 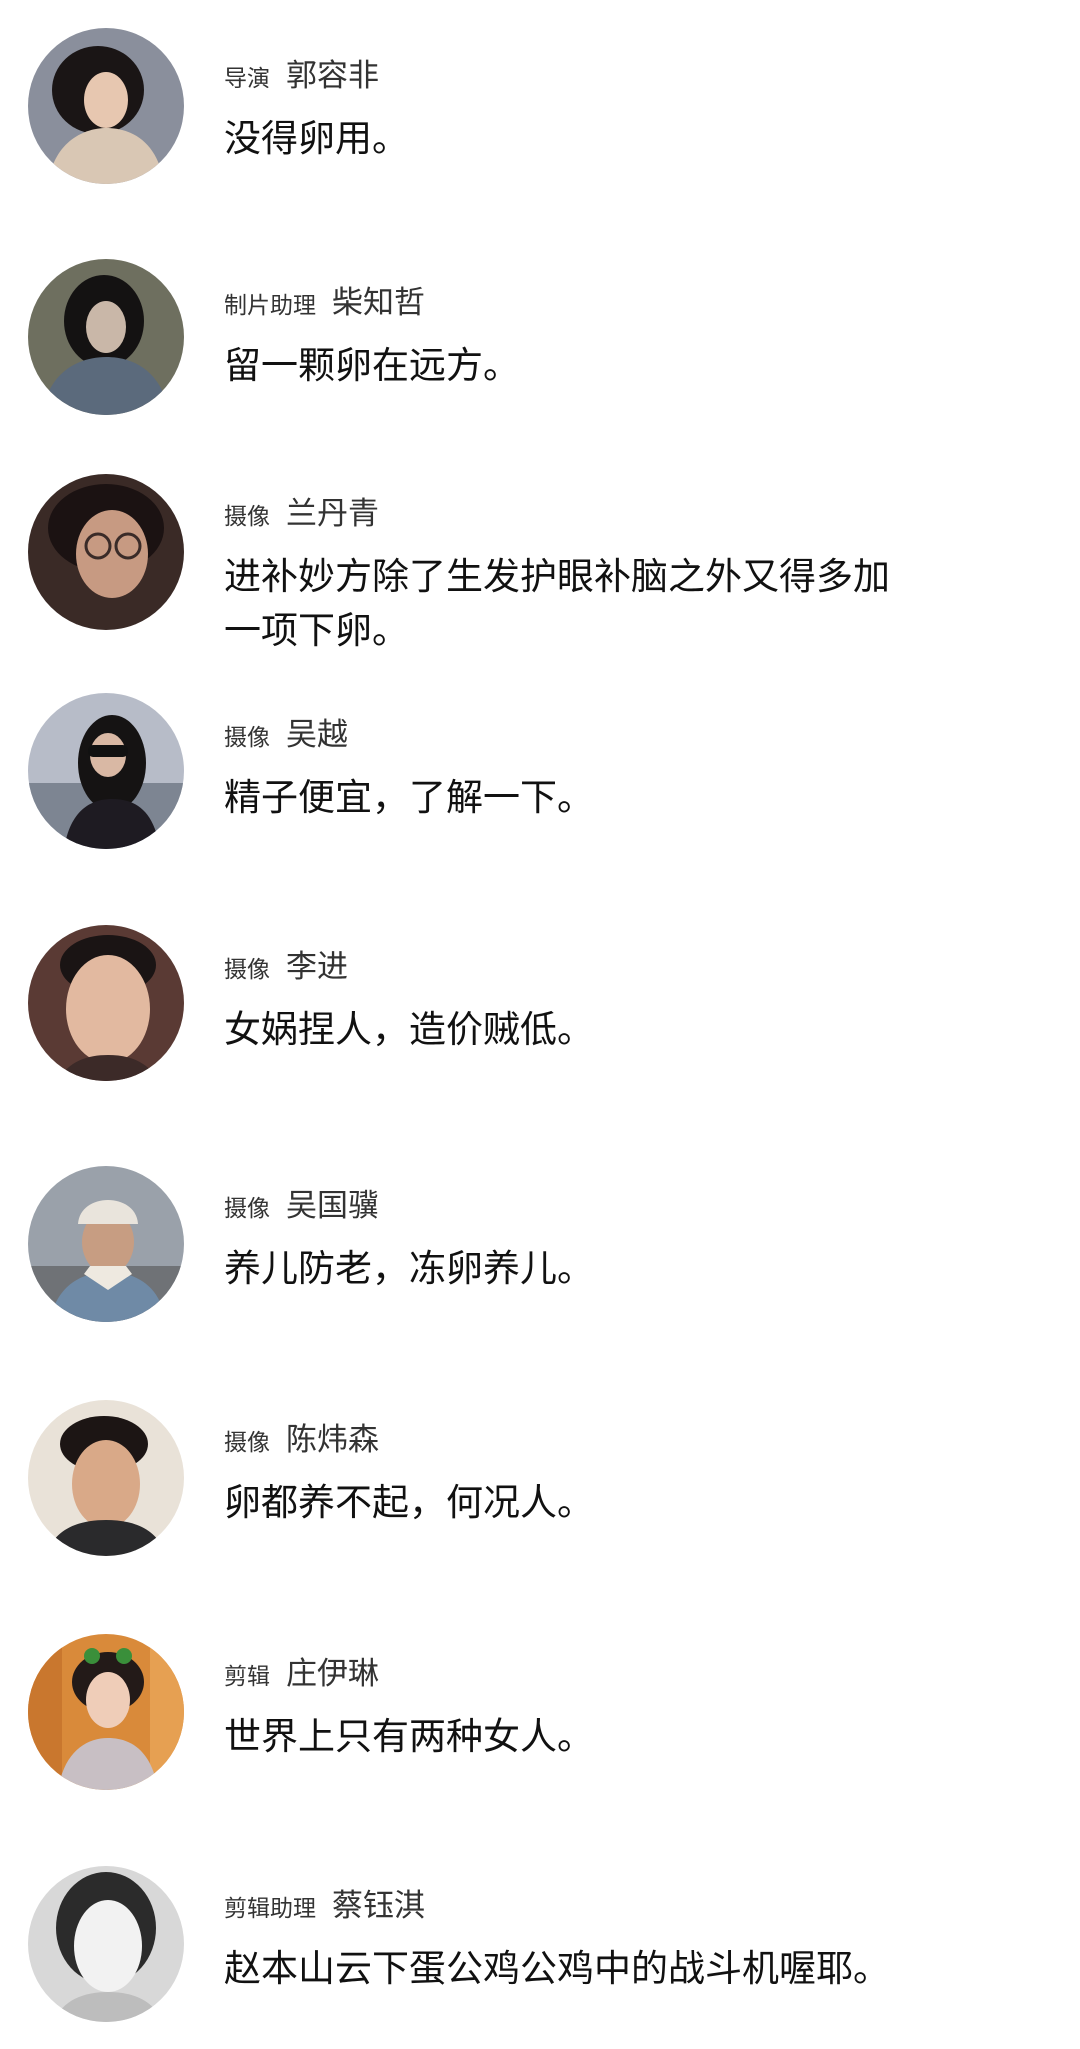 What do you see at coordinates (604, 1706) in the screenshot?
I see `comment-body: 剪辑 庄伊琳 世界上只有两种女人。` at bounding box center [604, 1706].